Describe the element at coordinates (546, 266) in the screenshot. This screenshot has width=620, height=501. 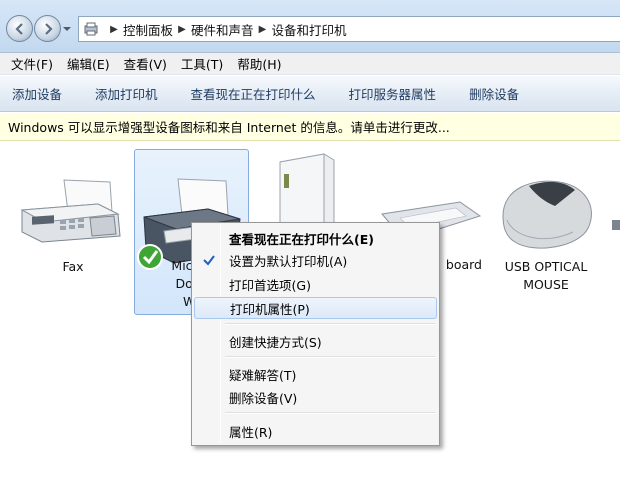
I see `device-label-line1: USB OPTICAL` at that location.